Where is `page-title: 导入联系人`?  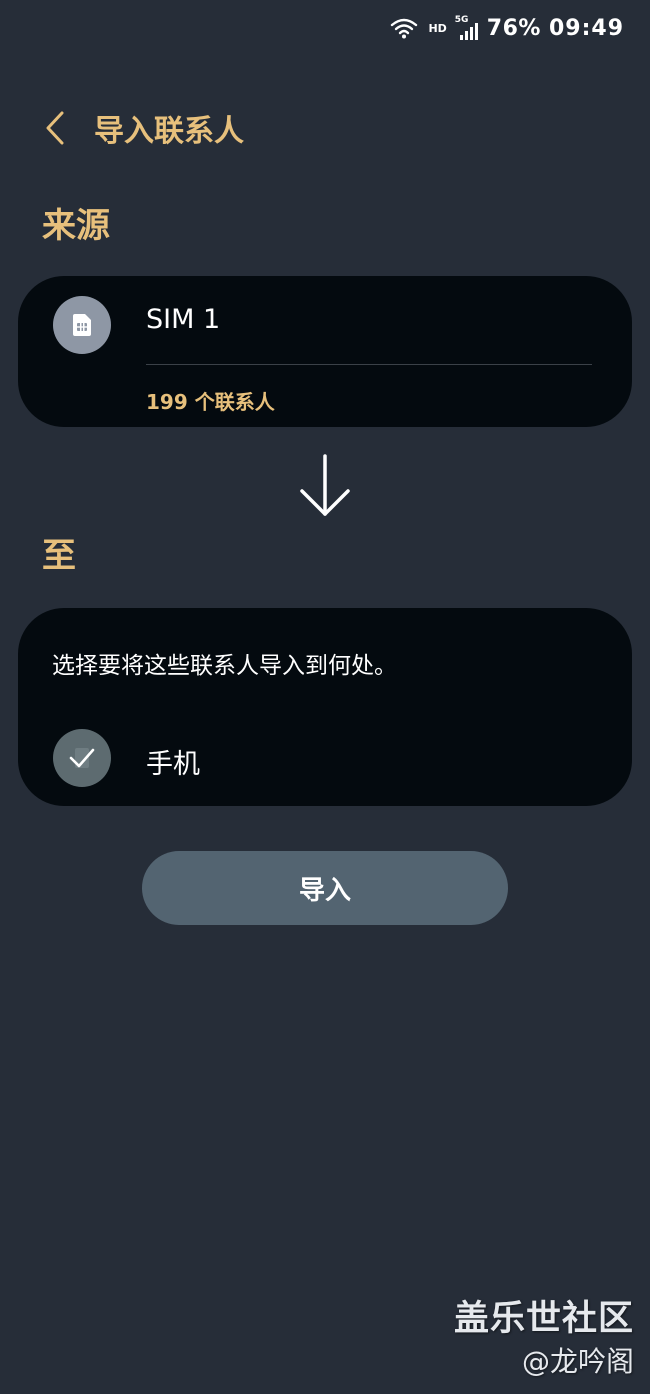
page-title: 导入联系人 is located at coordinates (169, 131).